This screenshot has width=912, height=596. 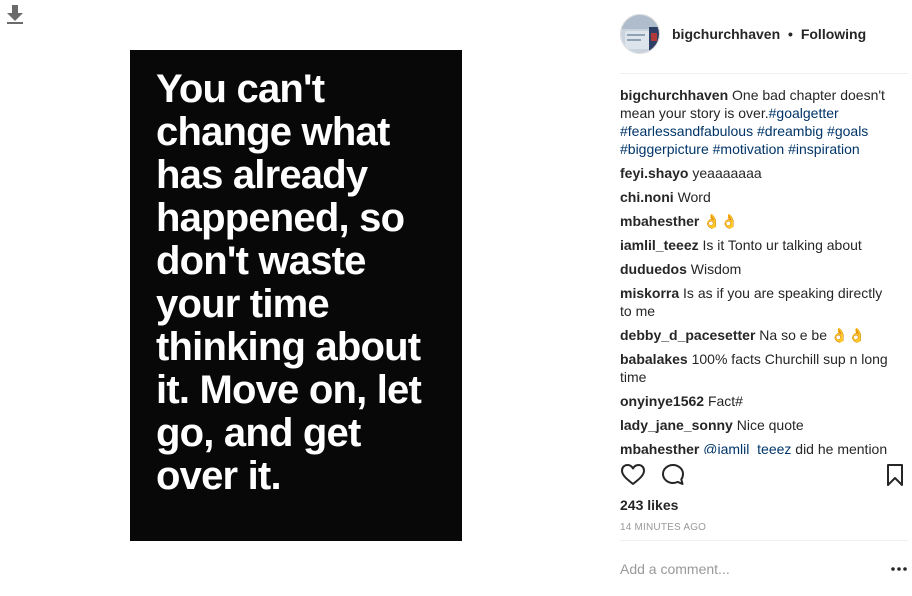 What do you see at coordinates (727, 173) in the screenshot?
I see `comment-text: yeaaaaaaa` at bounding box center [727, 173].